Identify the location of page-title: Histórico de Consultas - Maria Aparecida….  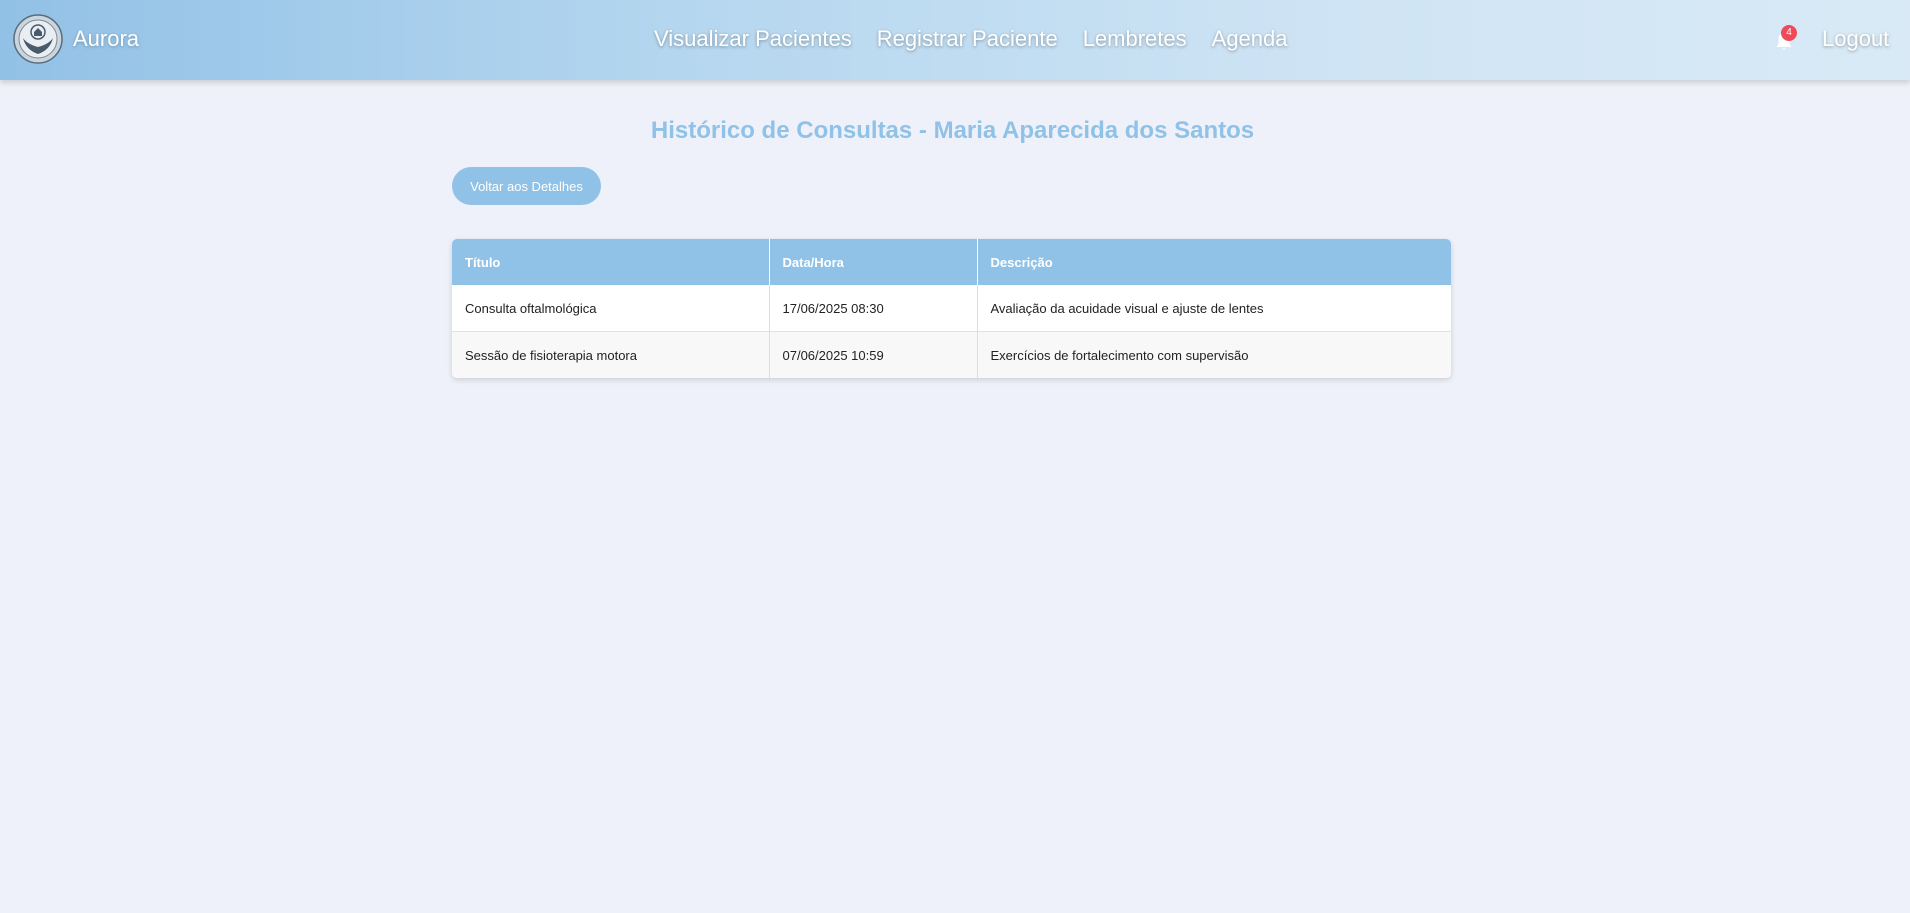
(952, 130).